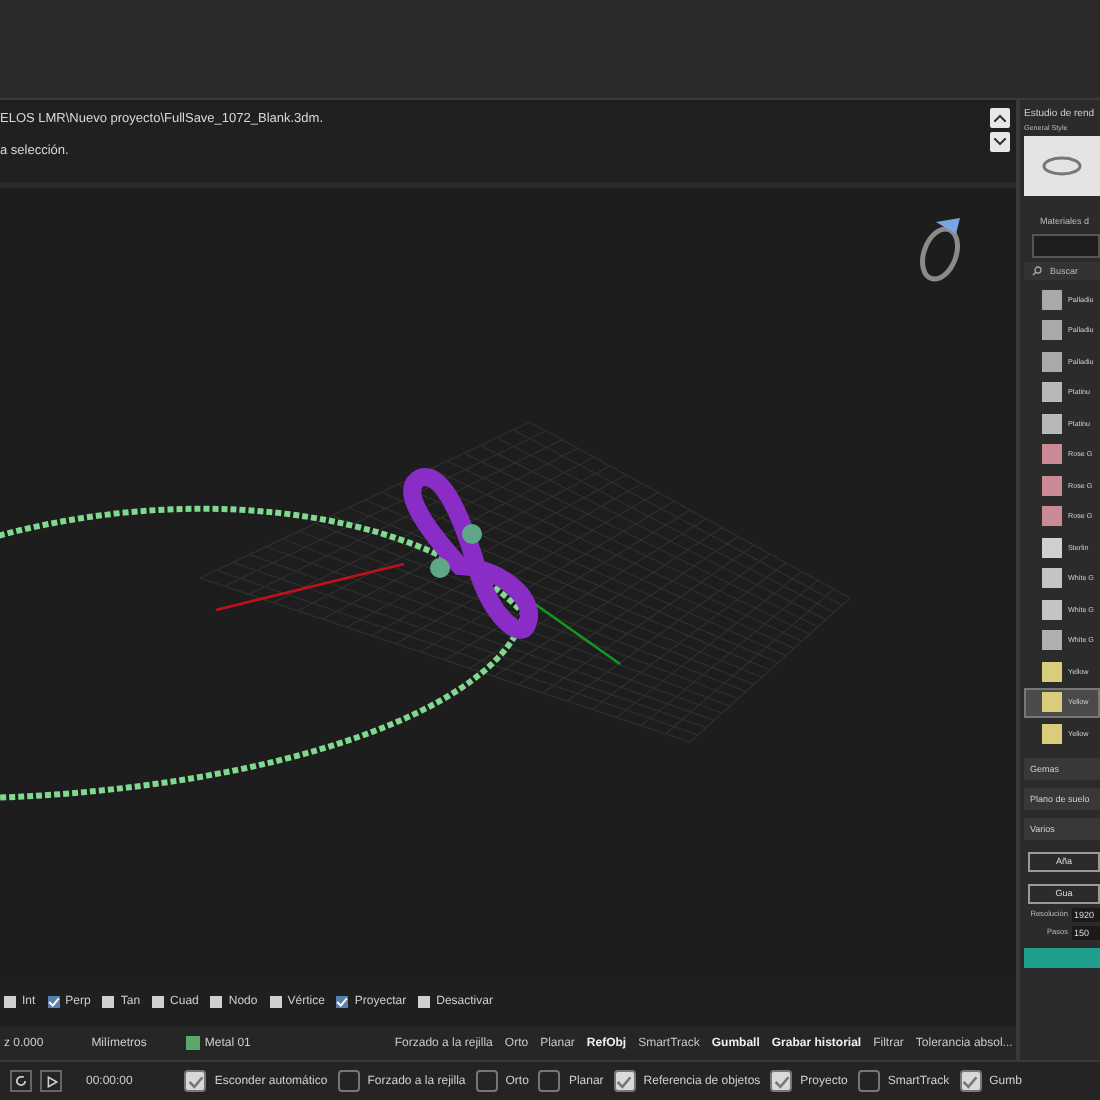 The image size is (1100, 1100). Describe the element at coordinates (1062, 166) in the screenshot. I see `style-thumbnail` at that location.